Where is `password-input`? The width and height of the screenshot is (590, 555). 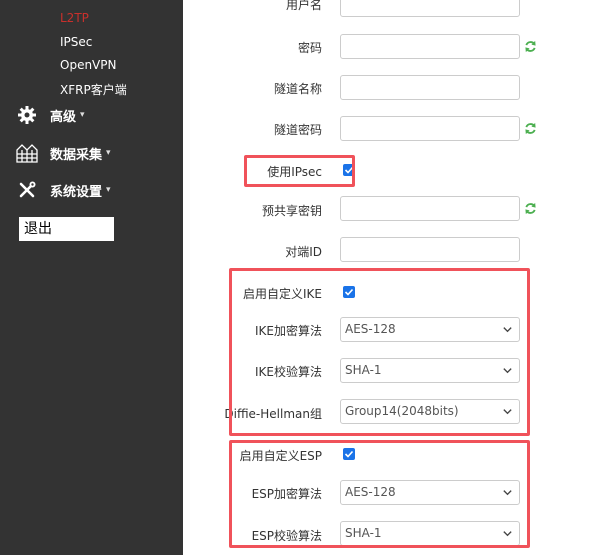
password-input is located at coordinates (430, 46).